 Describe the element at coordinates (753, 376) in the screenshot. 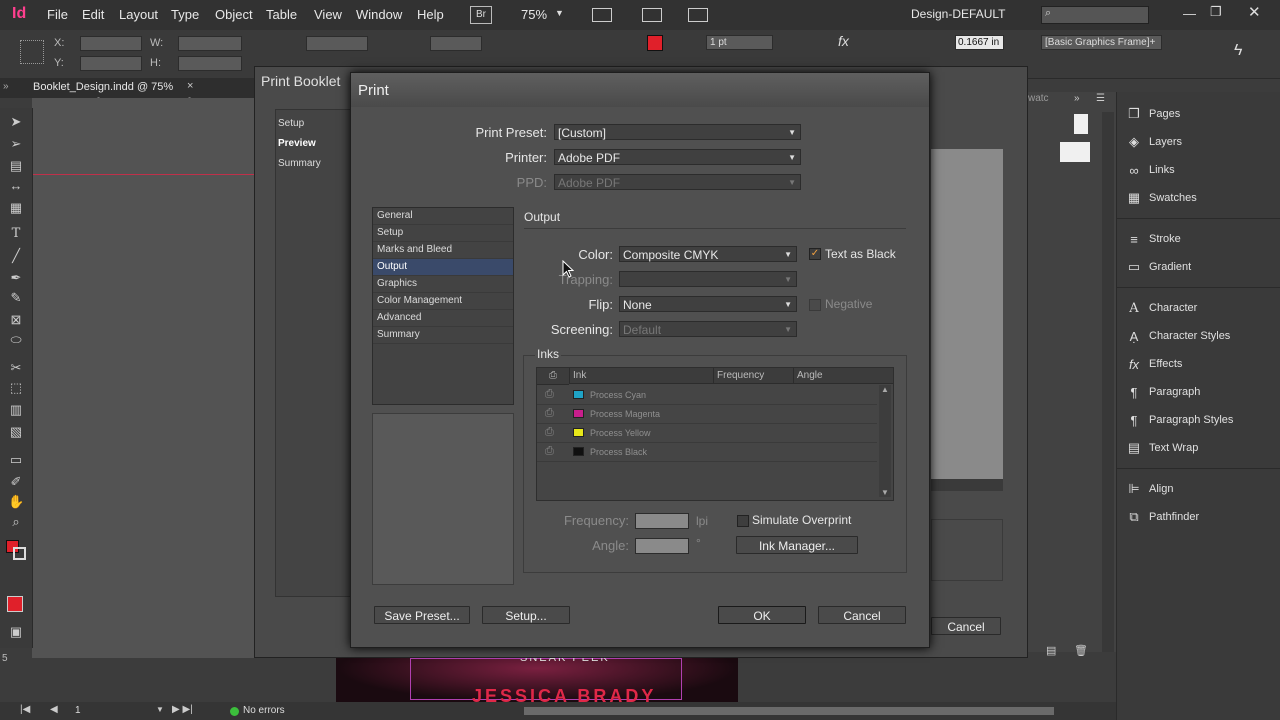

I see `frequency-column-header: Frequency` at that location.